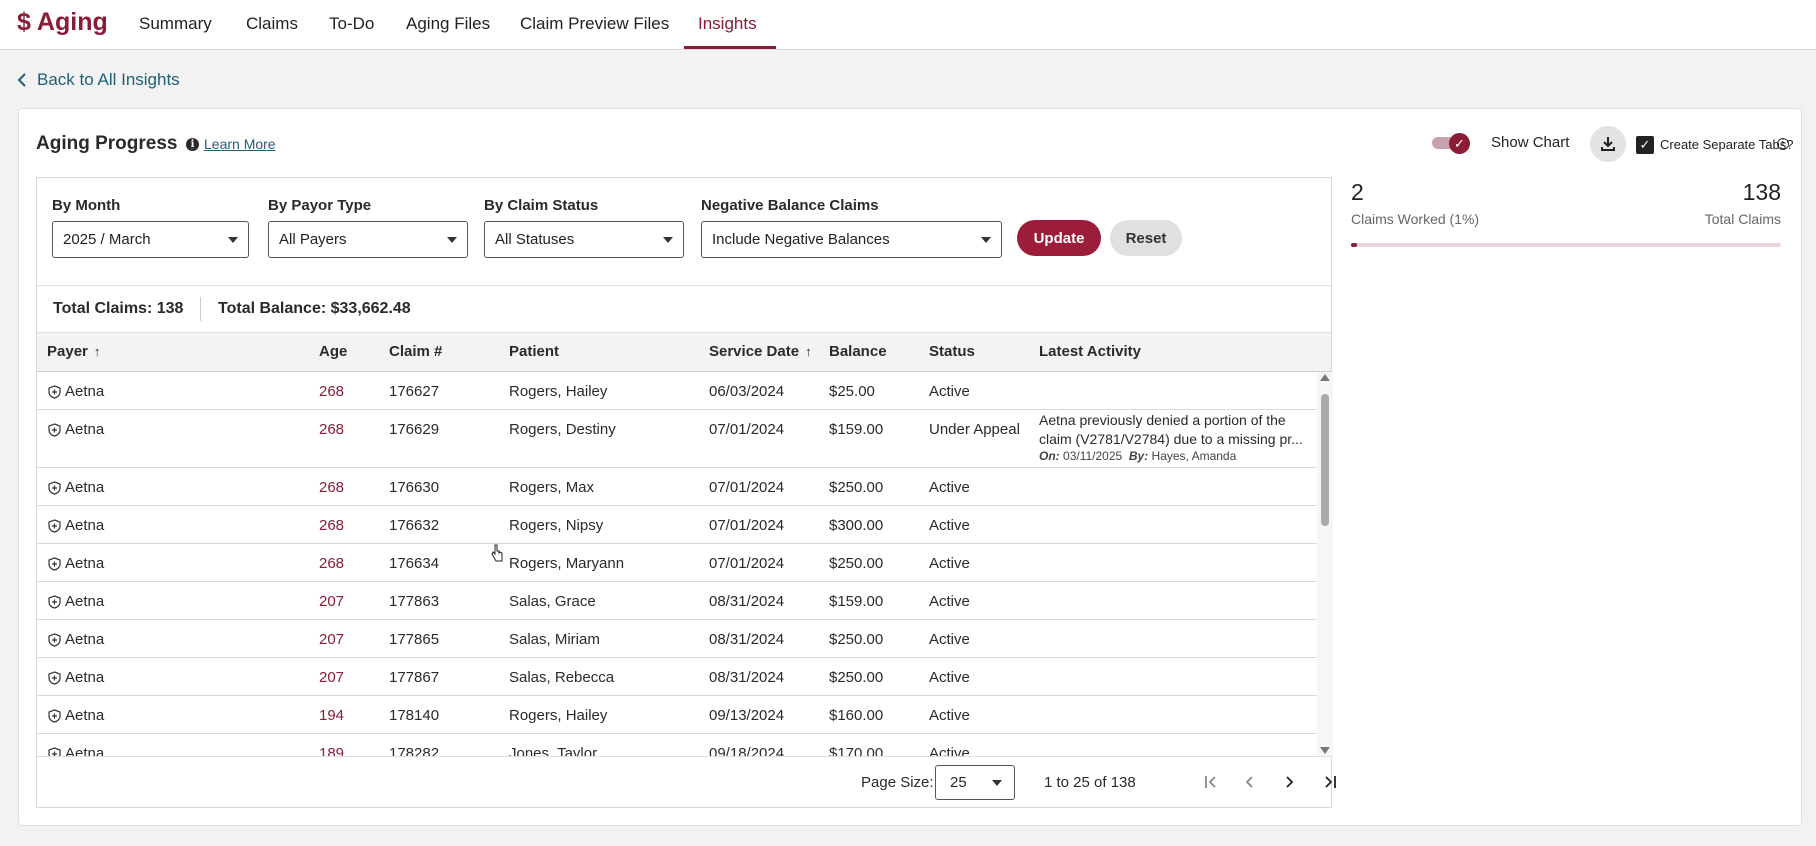 This screenshot has height=846, width=1816. Describe the element at coordinates (1146, 238) in the screenshot. I see `reset-button: Reset` at that location.